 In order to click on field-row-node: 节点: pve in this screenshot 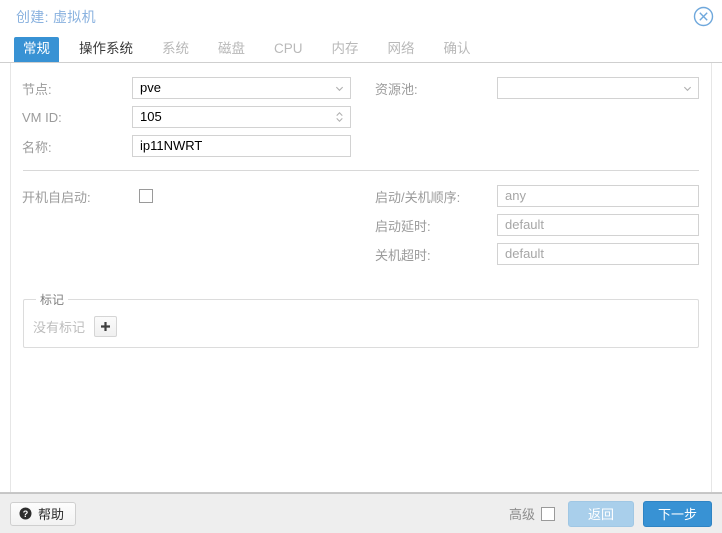, I will do `click(186, 88)`.